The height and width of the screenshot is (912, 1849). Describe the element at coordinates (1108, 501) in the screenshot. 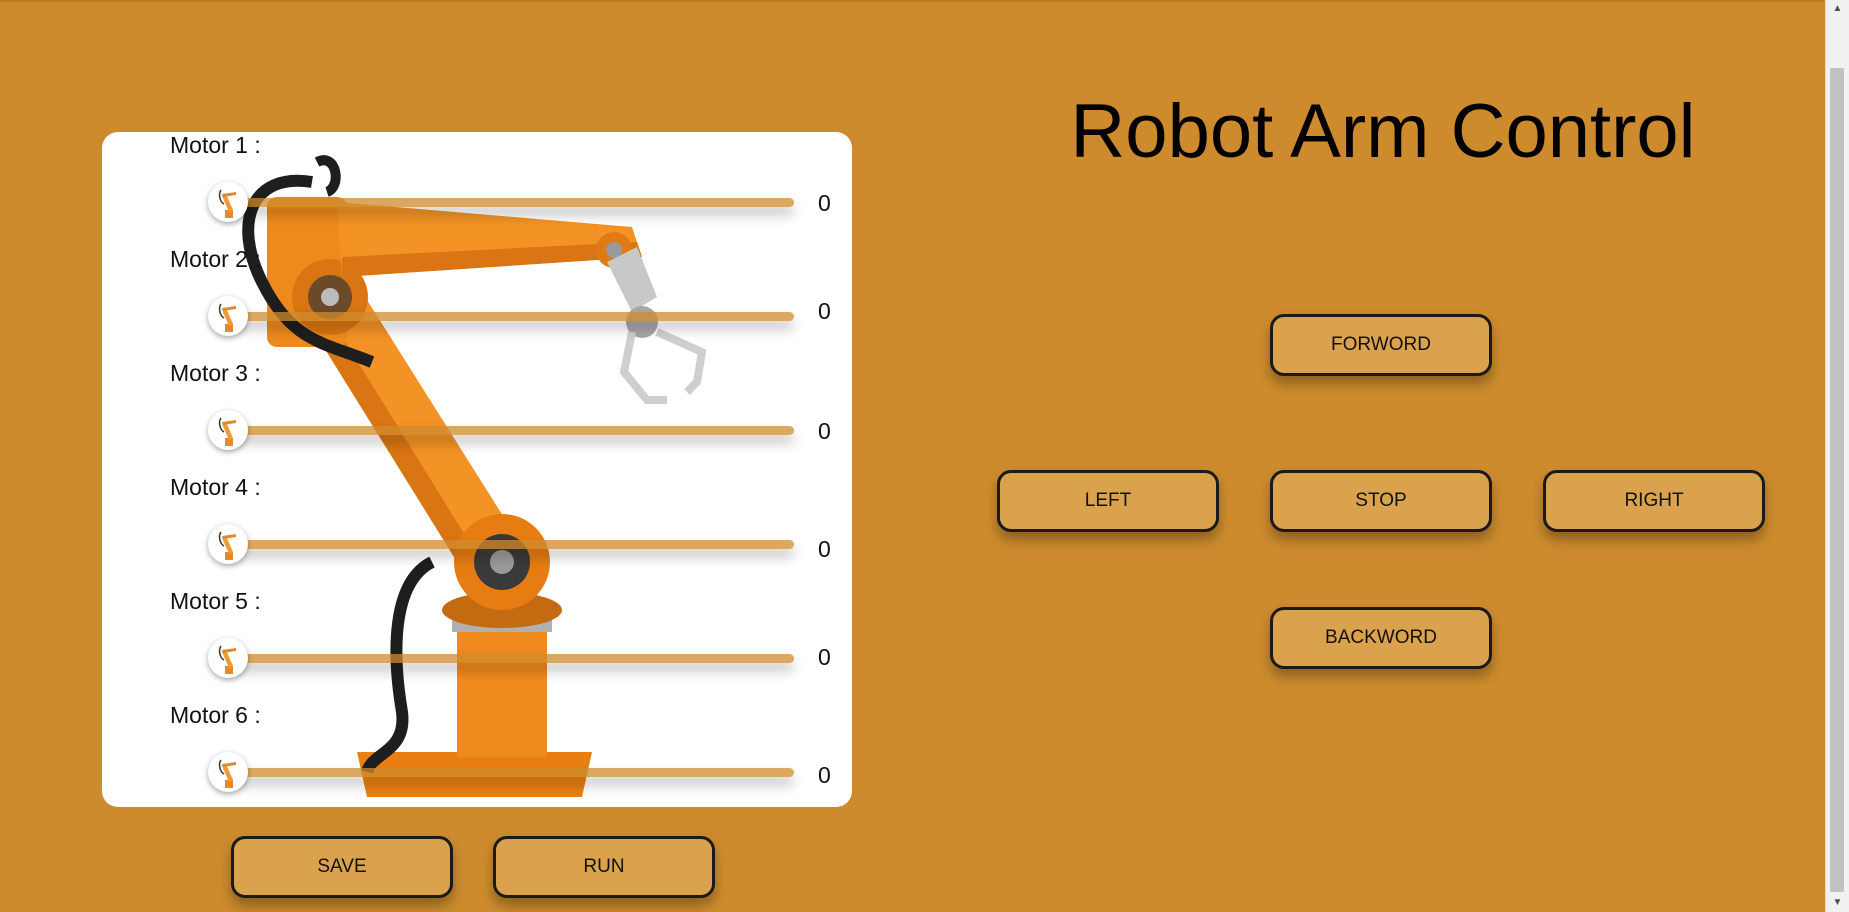

I see `left-button: LEFT` at that location.